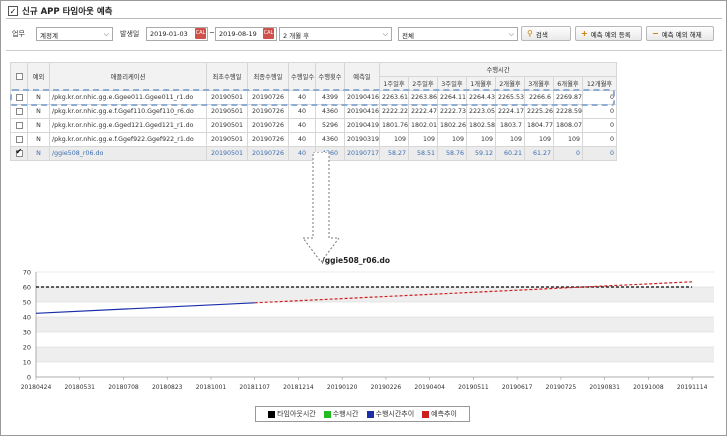 The image size is (727, 436). Describe the element at coordinates (321, 207) in the screenshot. I see `down-arrow-icon` at that location.